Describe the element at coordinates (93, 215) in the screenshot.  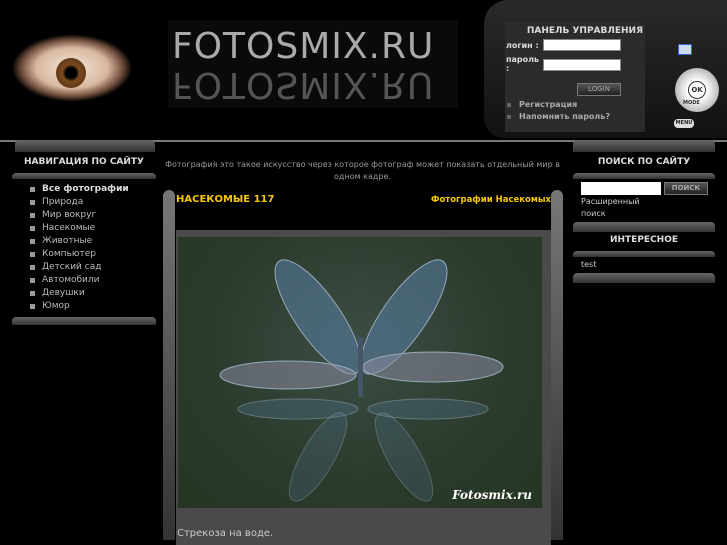
I see `nav-item: Мир вокруг` at that location.